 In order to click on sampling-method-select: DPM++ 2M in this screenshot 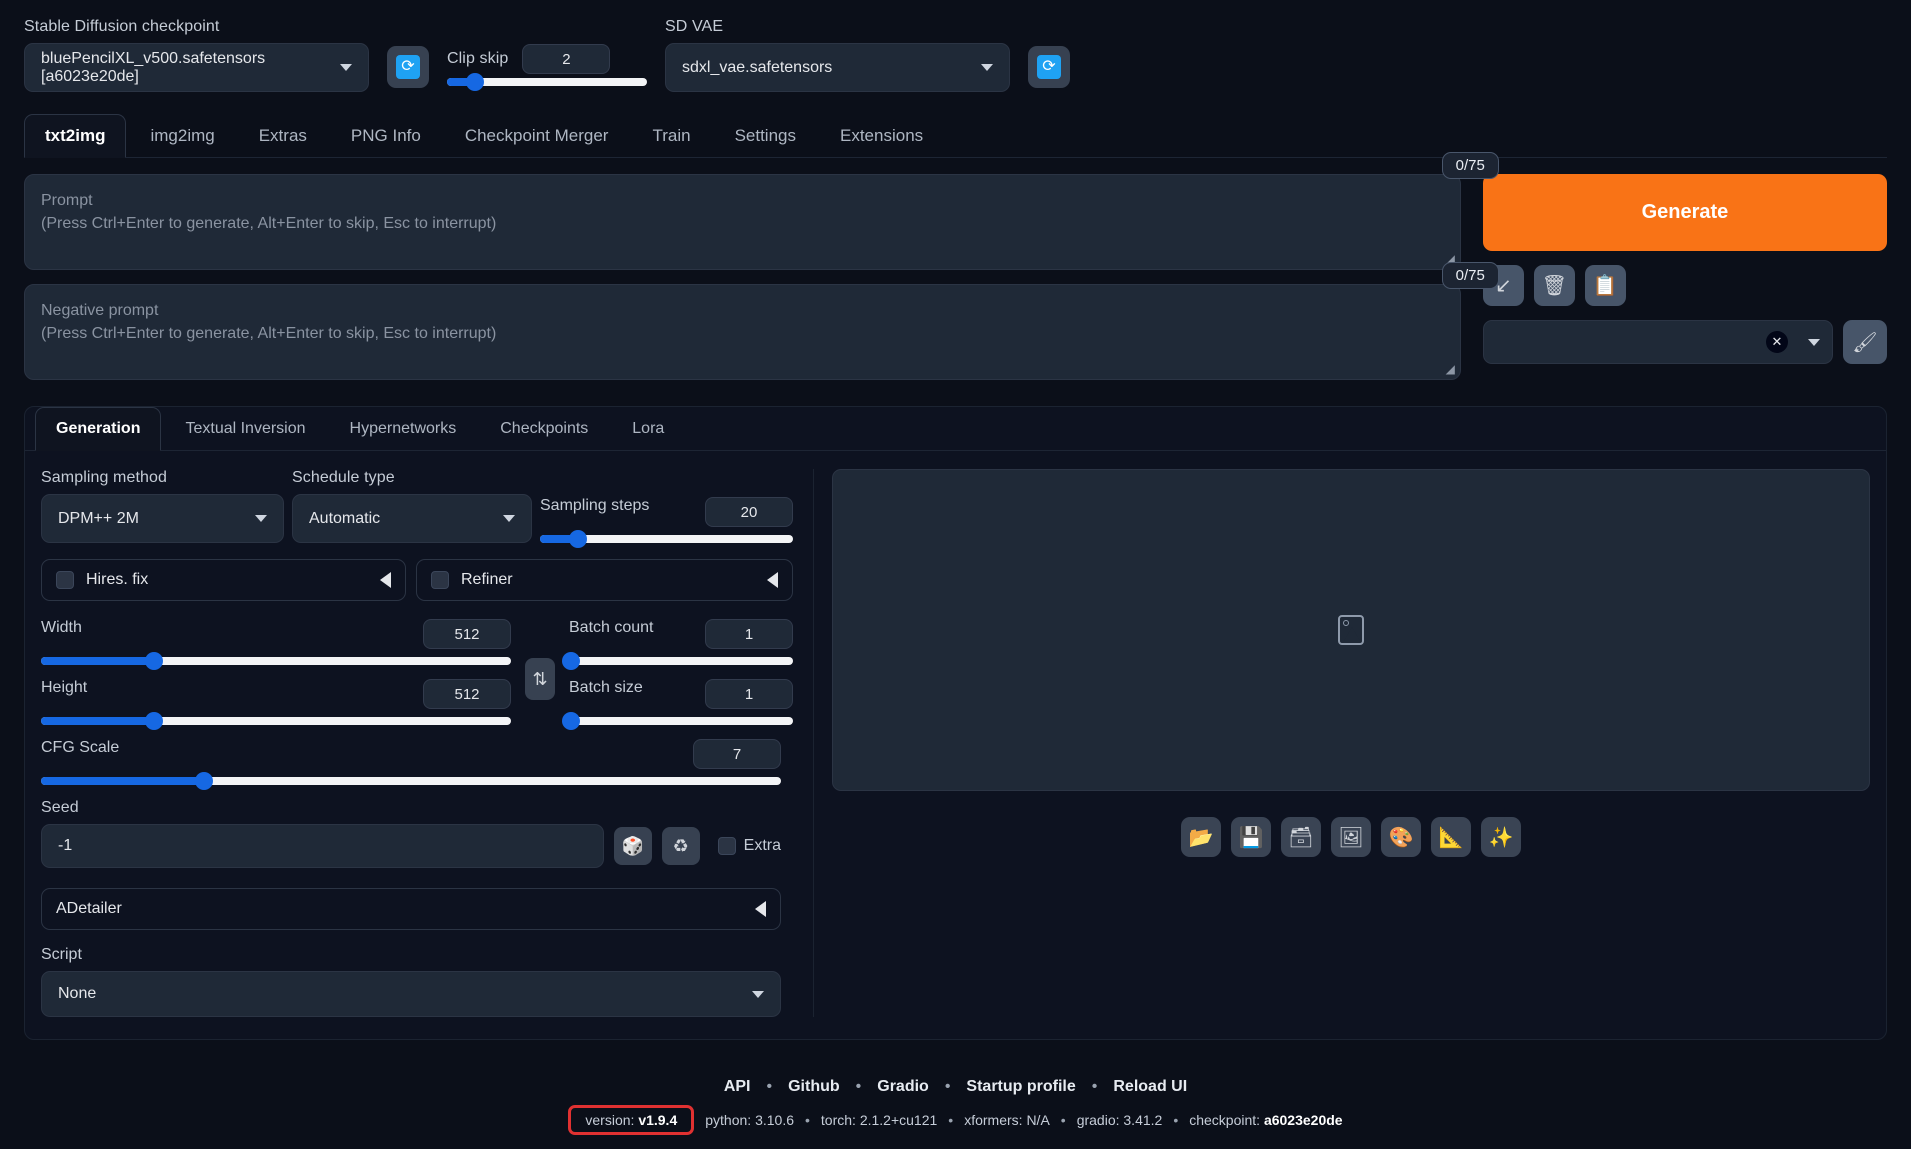, I will do `click(162, 518)`.